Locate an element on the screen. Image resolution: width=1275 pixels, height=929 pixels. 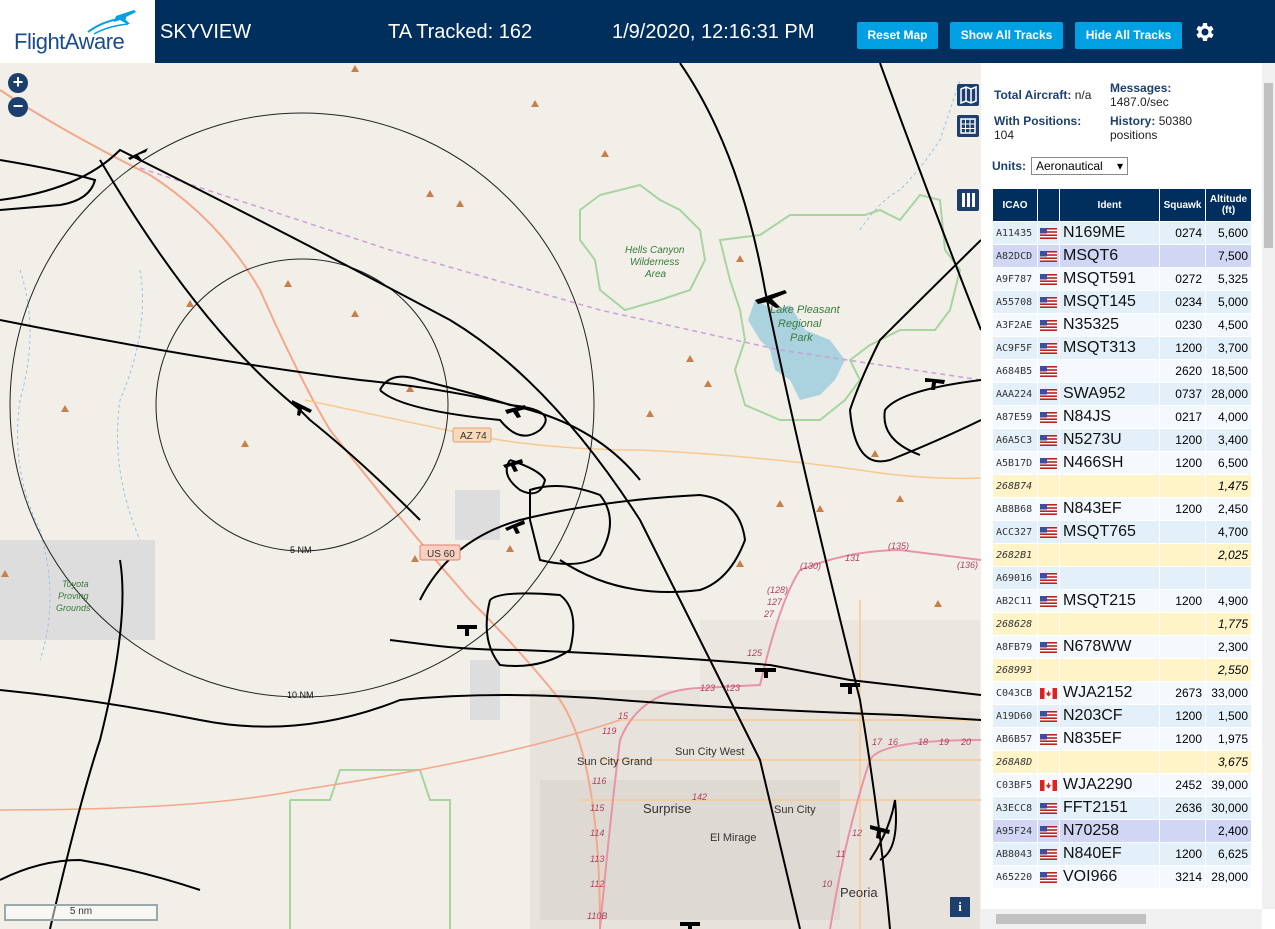
aircraft-row: A5B17D N466SH 1200 6,500 is located at coordinates (1122, 463).